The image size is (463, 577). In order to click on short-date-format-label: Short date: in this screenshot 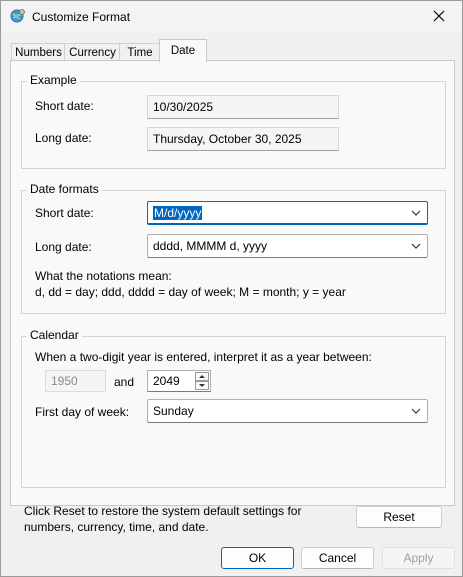, I will do `click(64, 213)`.